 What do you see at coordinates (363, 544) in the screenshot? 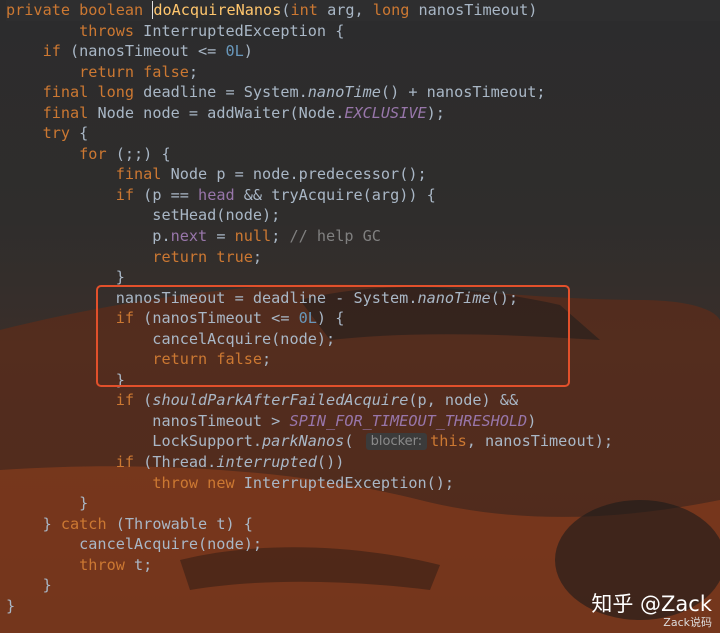
I see `code-line: cancelAcquire(node);` at bounding box center [363, 544].